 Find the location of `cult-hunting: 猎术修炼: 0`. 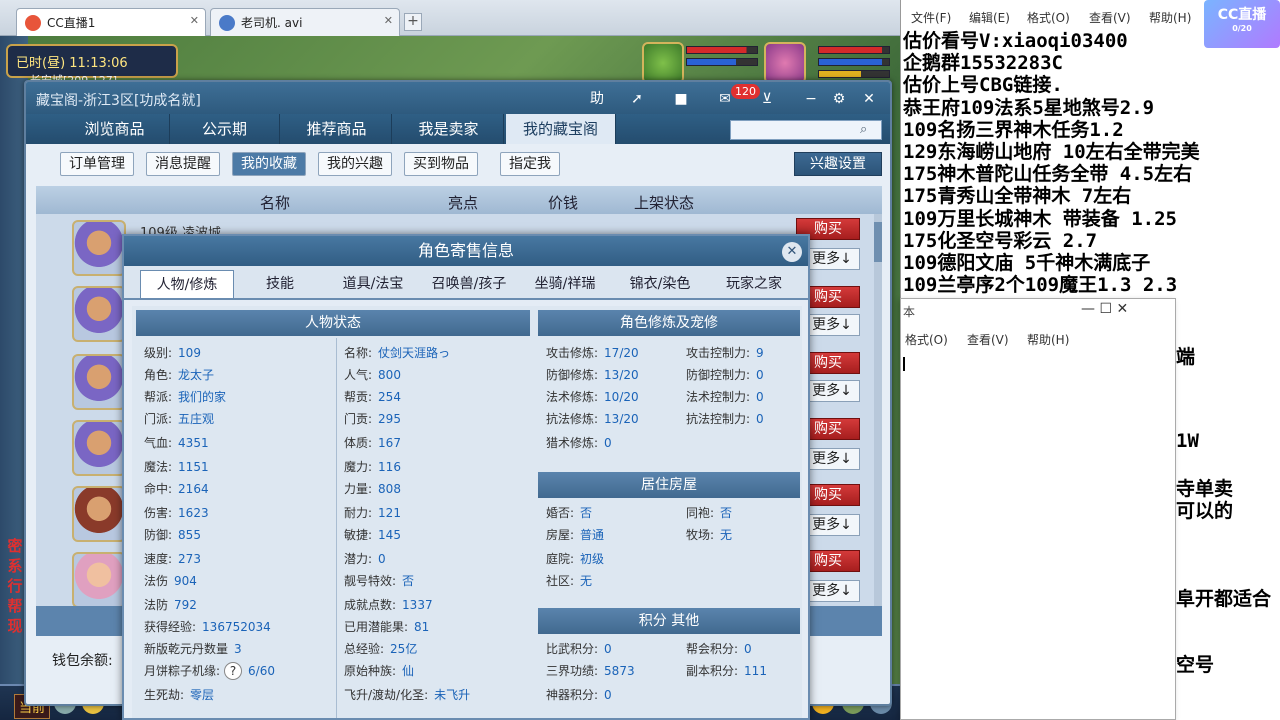

cult-hunting: 猎术修炼: 0 is located at coordinates (579, 442).